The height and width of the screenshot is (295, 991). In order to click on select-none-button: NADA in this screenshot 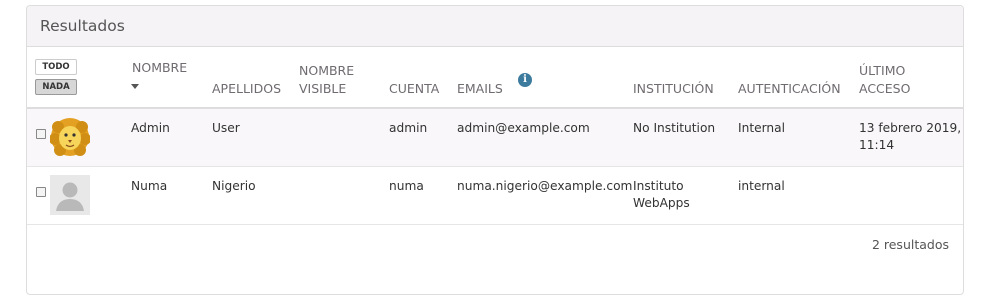, I will do `click(56, 87)`.